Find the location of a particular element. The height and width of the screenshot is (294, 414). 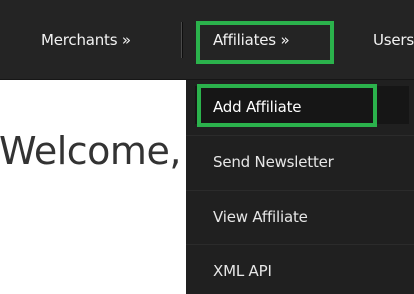

nav-divider is located at coordinates (181, 40).